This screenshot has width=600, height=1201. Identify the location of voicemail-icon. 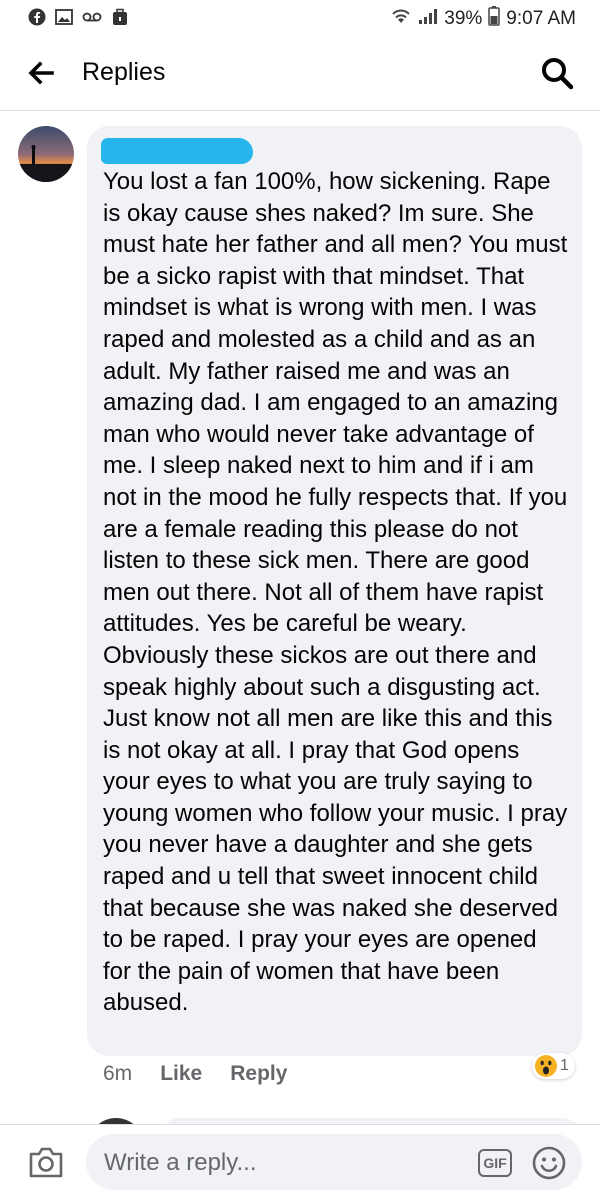
(92, 19).